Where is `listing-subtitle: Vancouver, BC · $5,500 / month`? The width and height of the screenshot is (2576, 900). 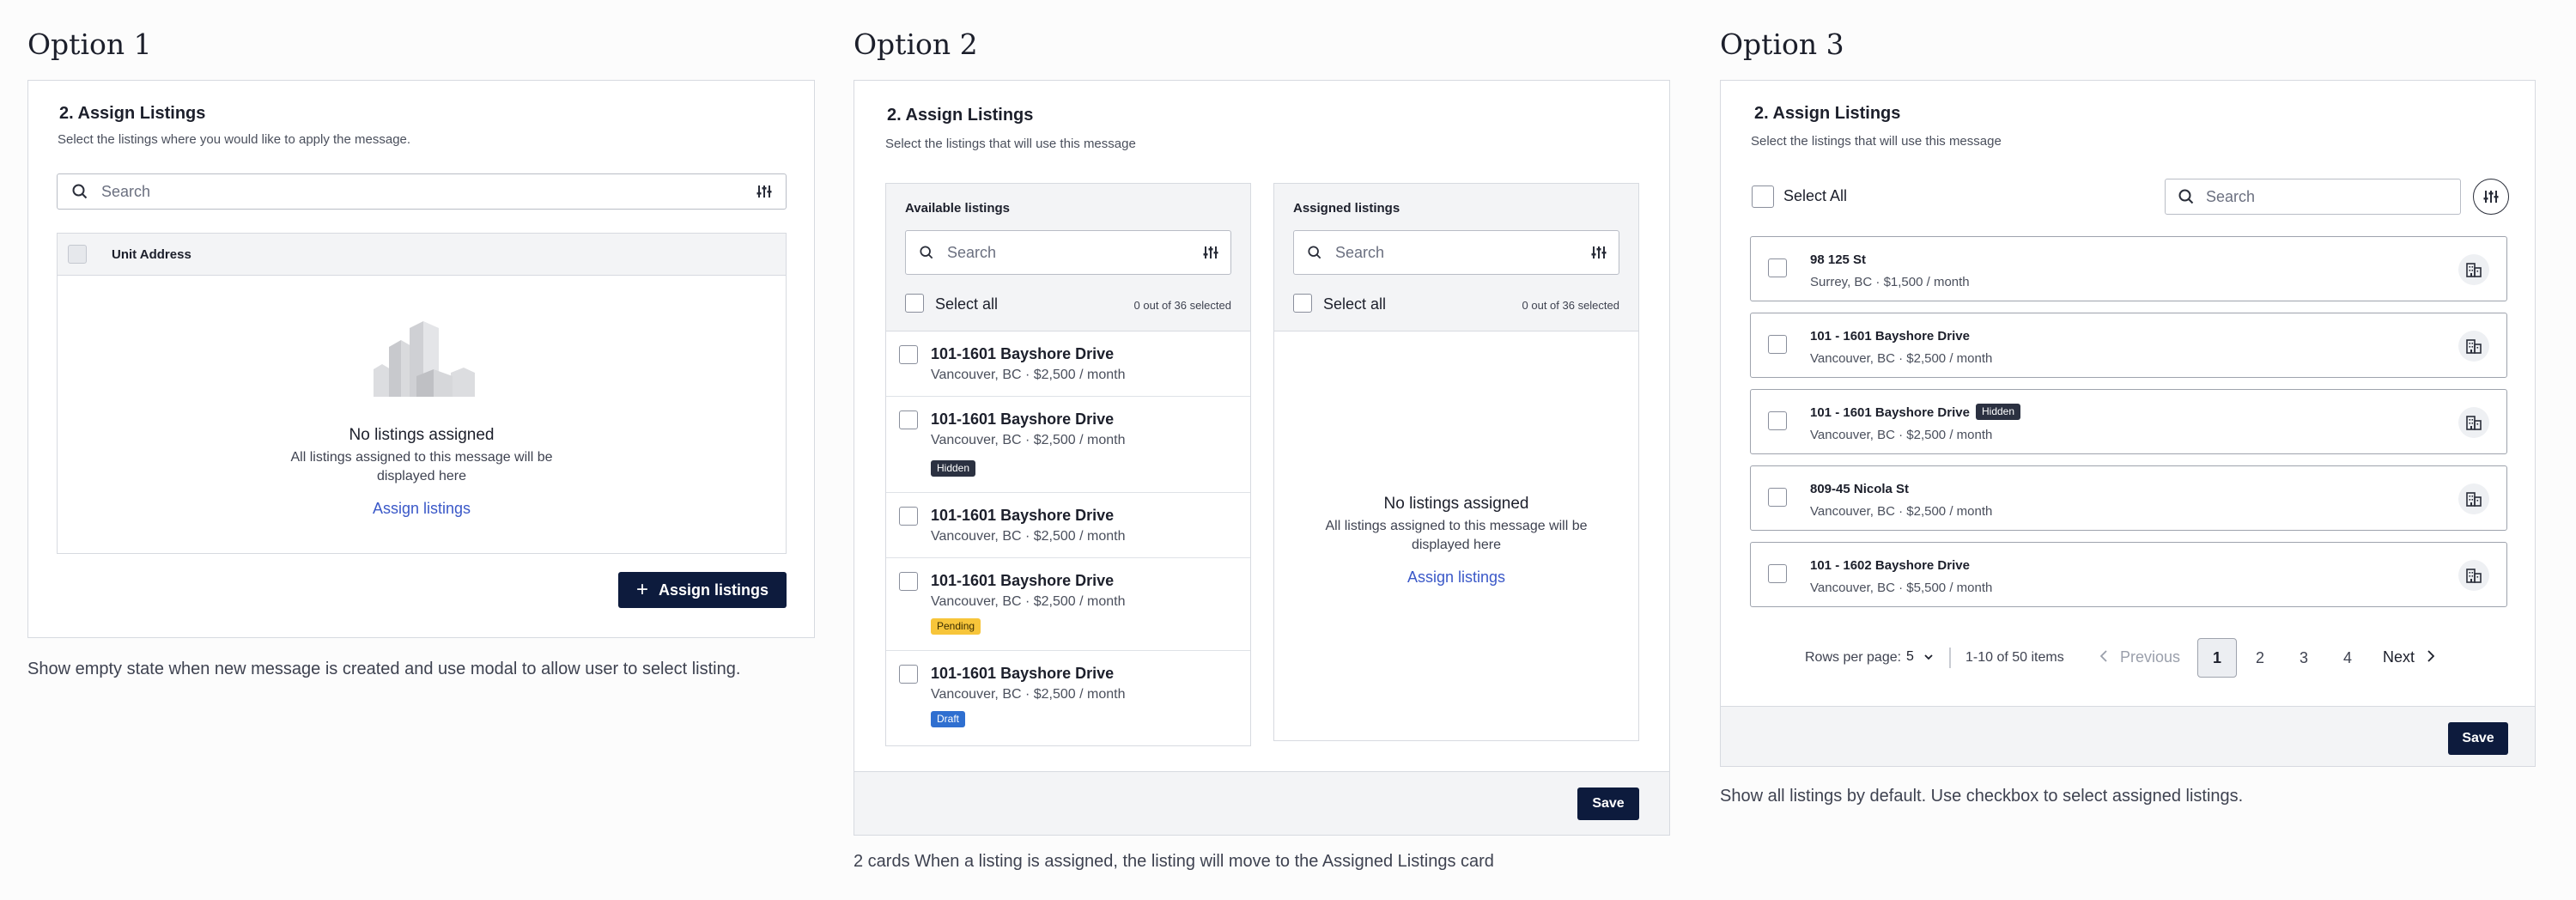
listing-subtitle: Vancouver, BC · $5,500 / month is located at coordinates (1902, 588).